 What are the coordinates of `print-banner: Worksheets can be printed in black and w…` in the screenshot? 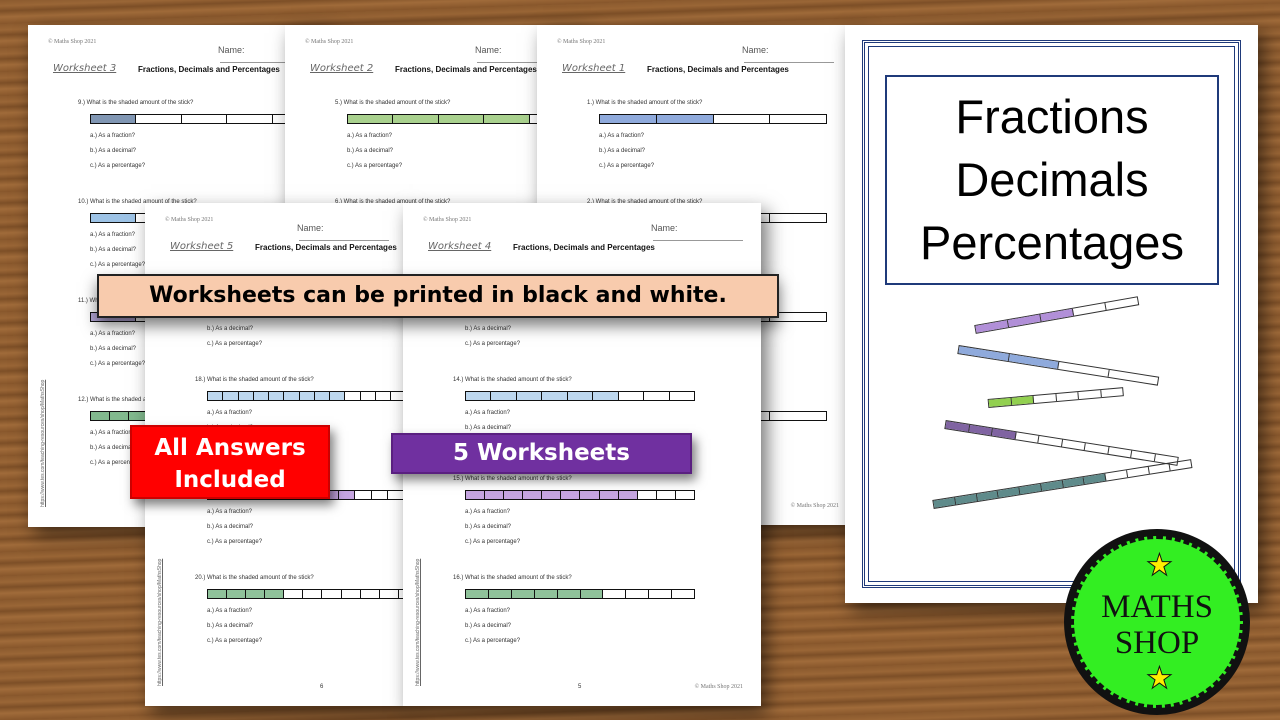 It's located at (438, 296).